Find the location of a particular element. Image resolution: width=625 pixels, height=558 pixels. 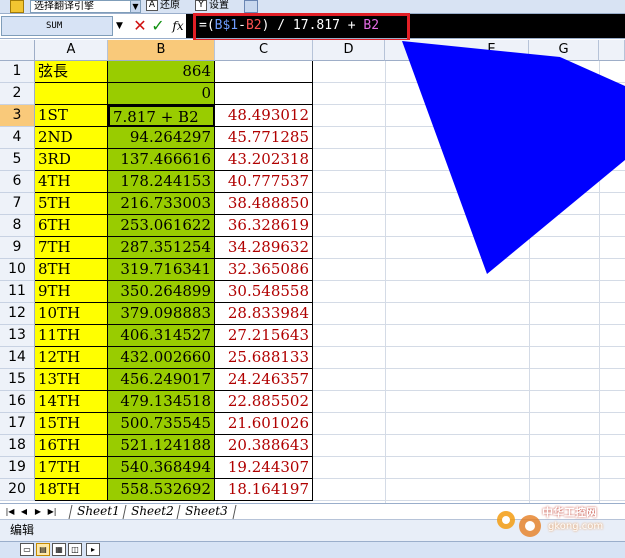

watermark-url: gkong.com is located at coordinates (576, 526).